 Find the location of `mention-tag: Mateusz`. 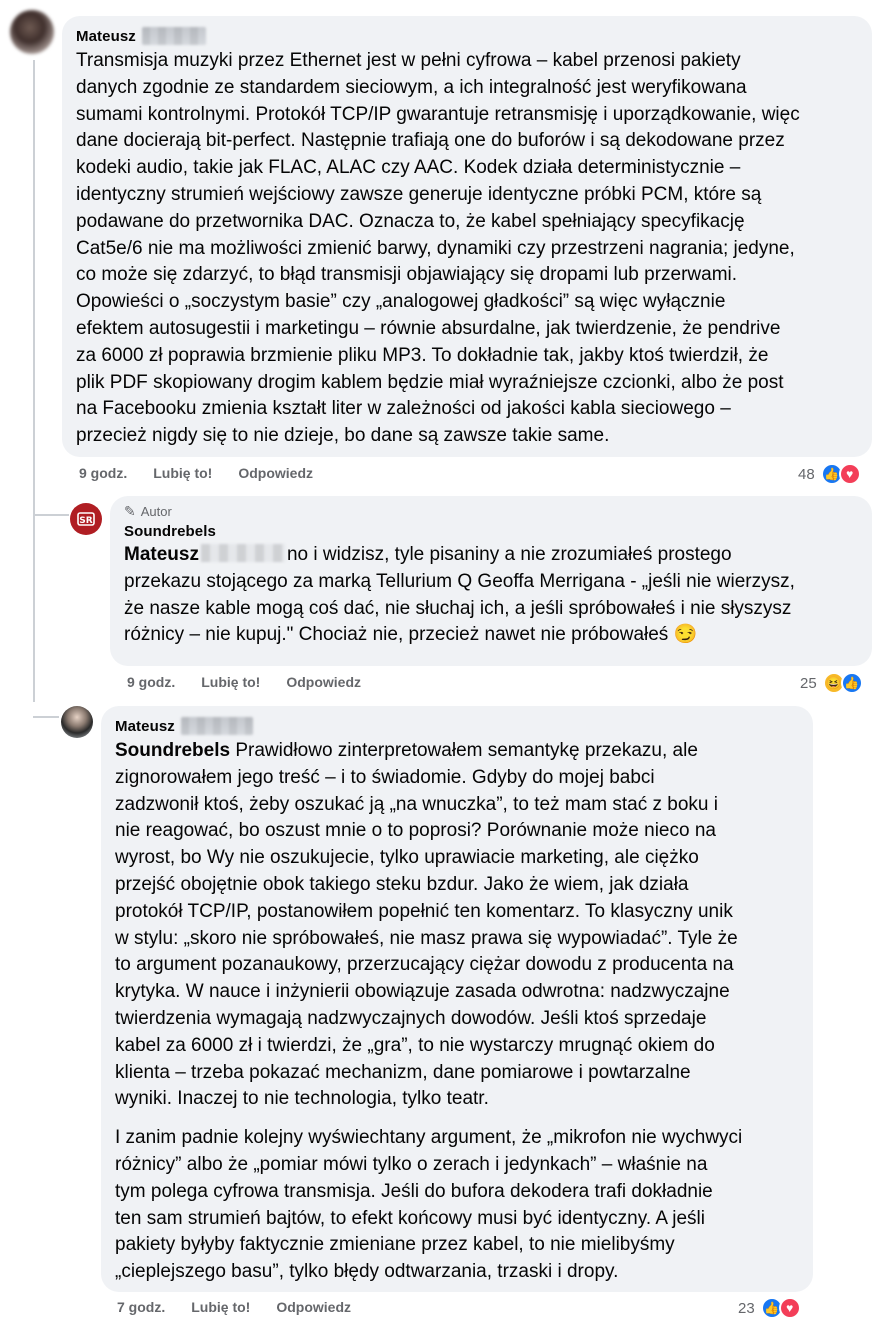

mention-tag: Mateusz is located at coordinates (161, 554).